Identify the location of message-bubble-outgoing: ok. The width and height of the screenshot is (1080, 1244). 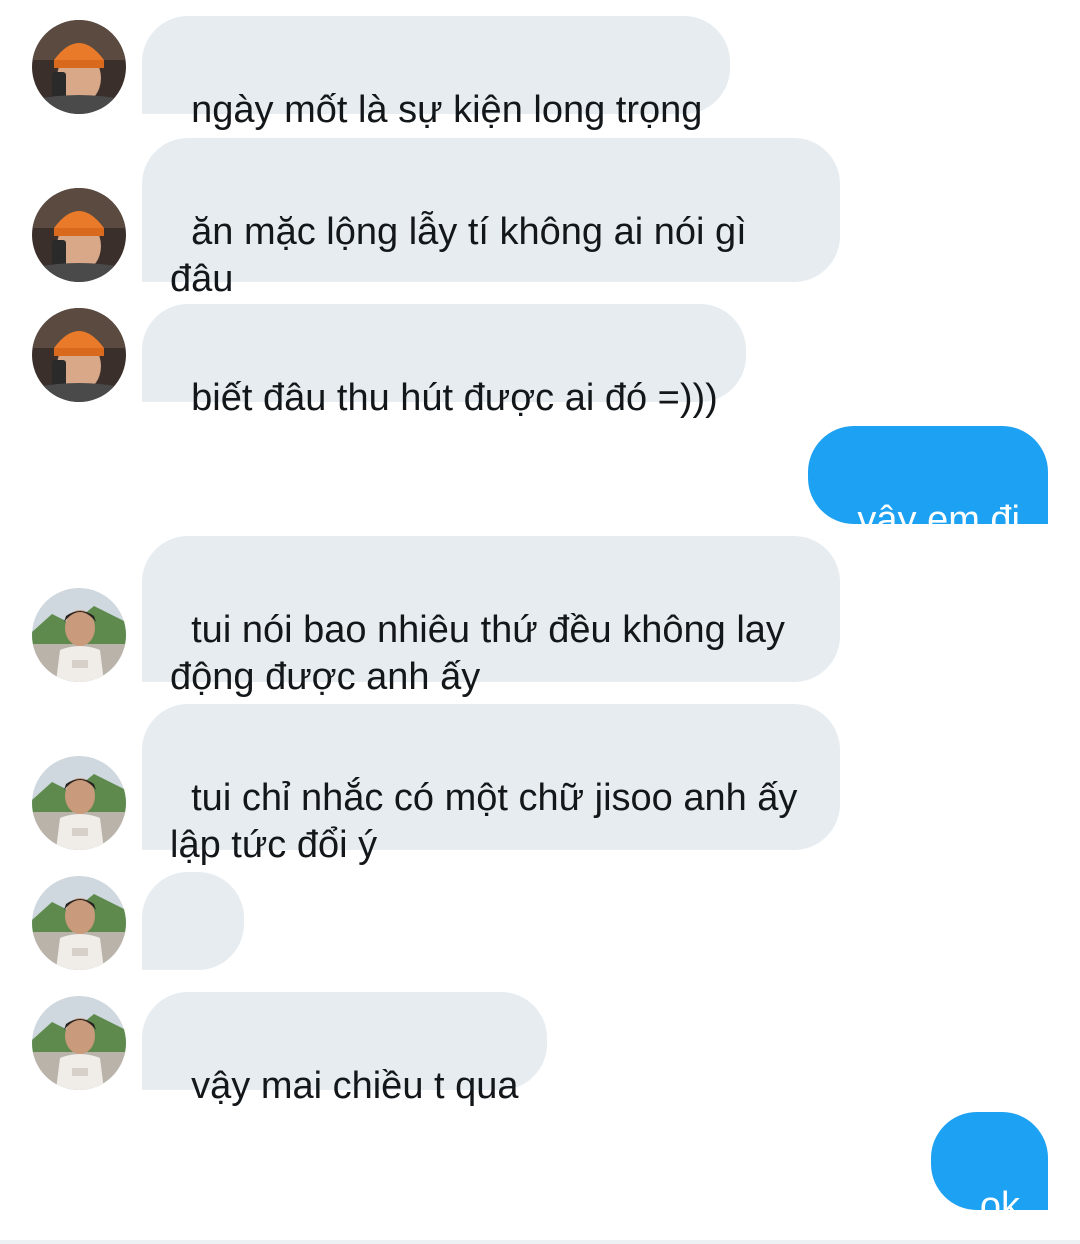
(989, 1169).